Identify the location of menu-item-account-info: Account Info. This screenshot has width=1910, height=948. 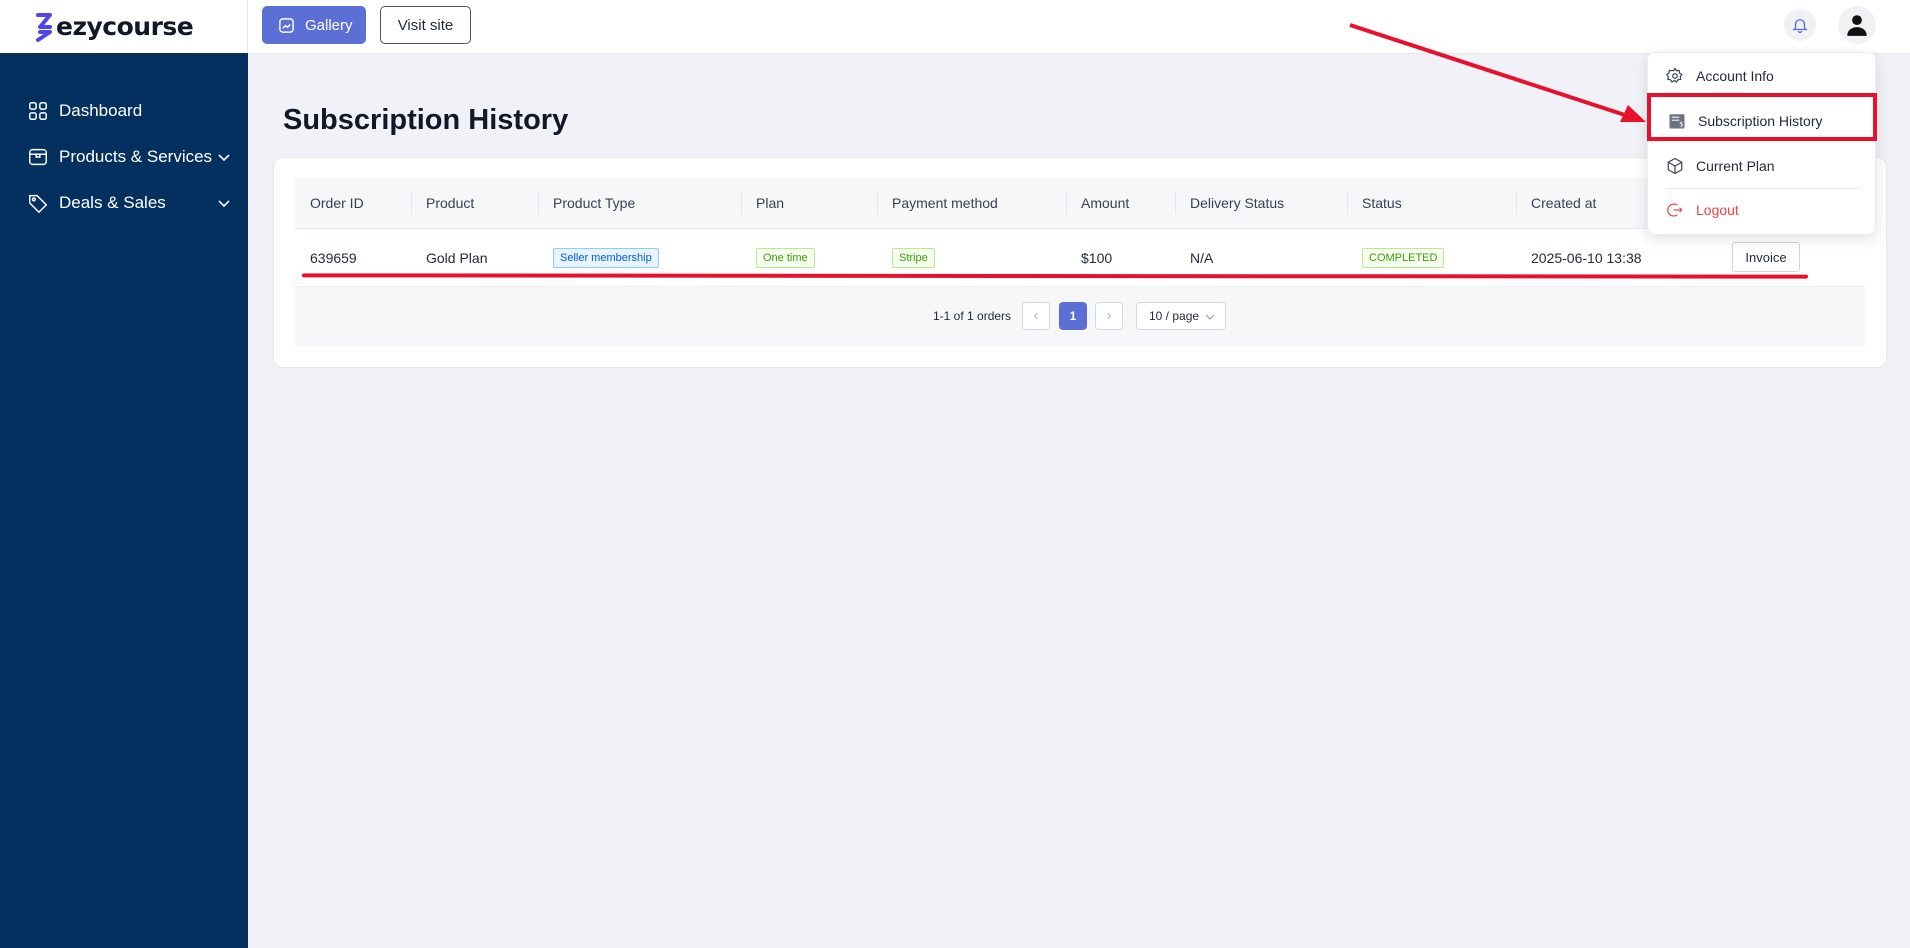
(1762, 76).